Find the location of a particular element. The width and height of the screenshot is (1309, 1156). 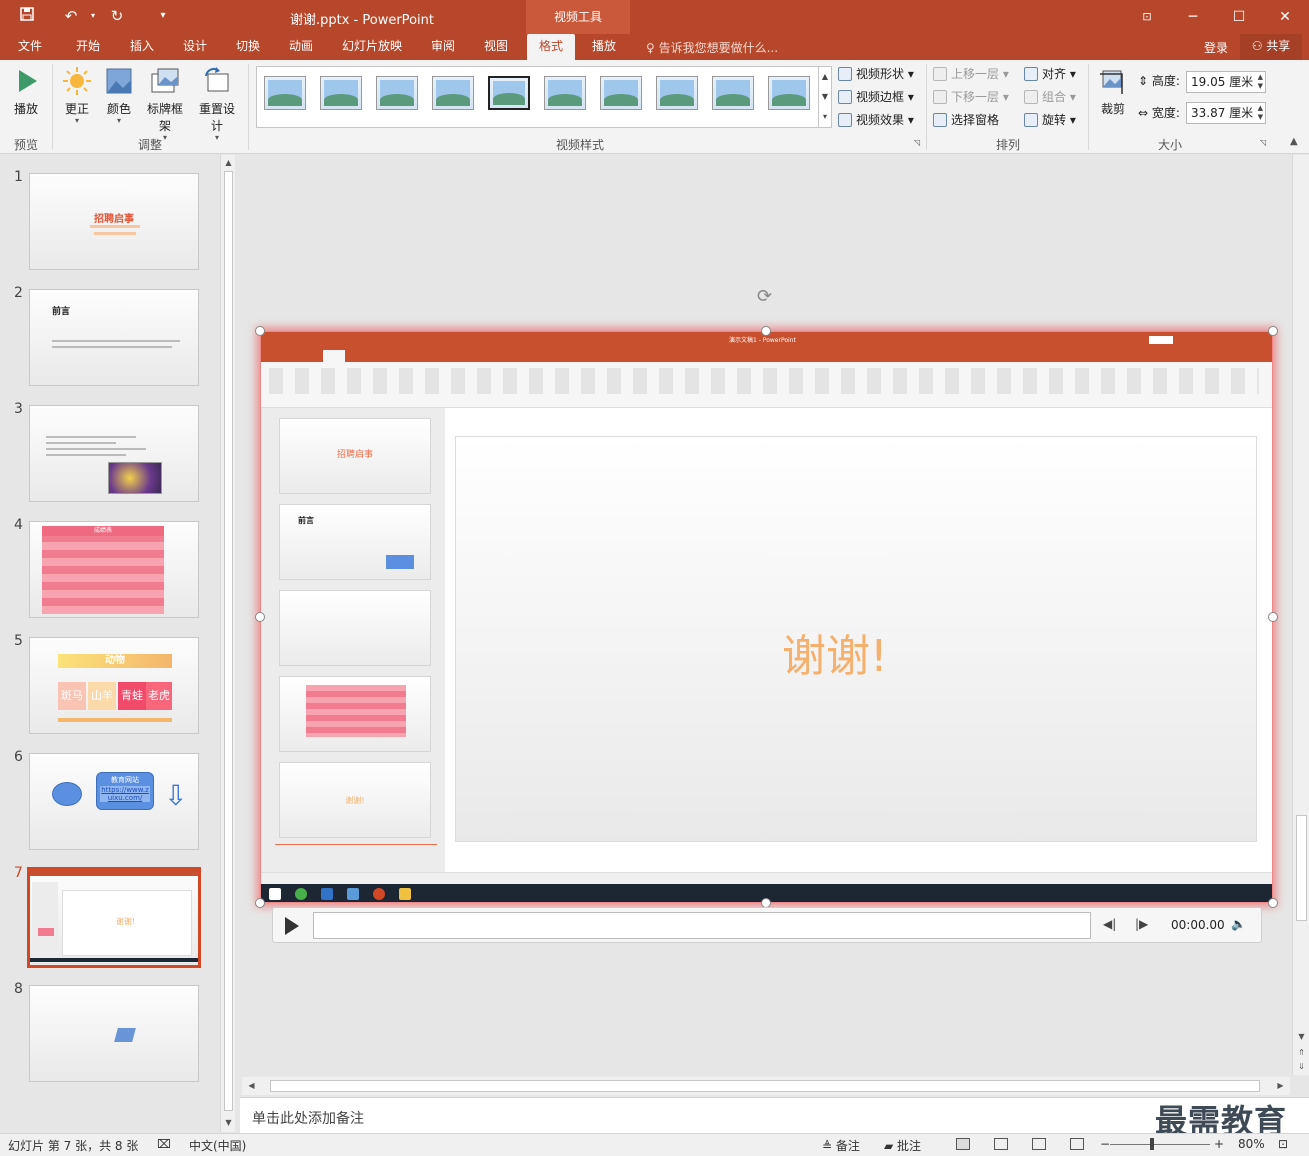

slide-thumbnail-5: 动物 斑马 山羊 青蛙 老虎 is located at coordinates (114, 685).